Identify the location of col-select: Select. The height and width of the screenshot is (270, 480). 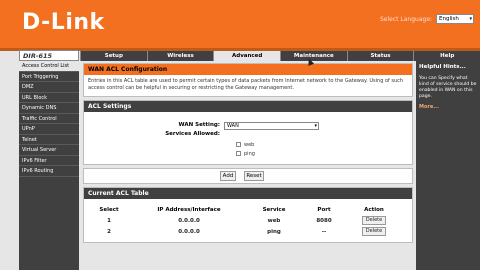
(109, 210).